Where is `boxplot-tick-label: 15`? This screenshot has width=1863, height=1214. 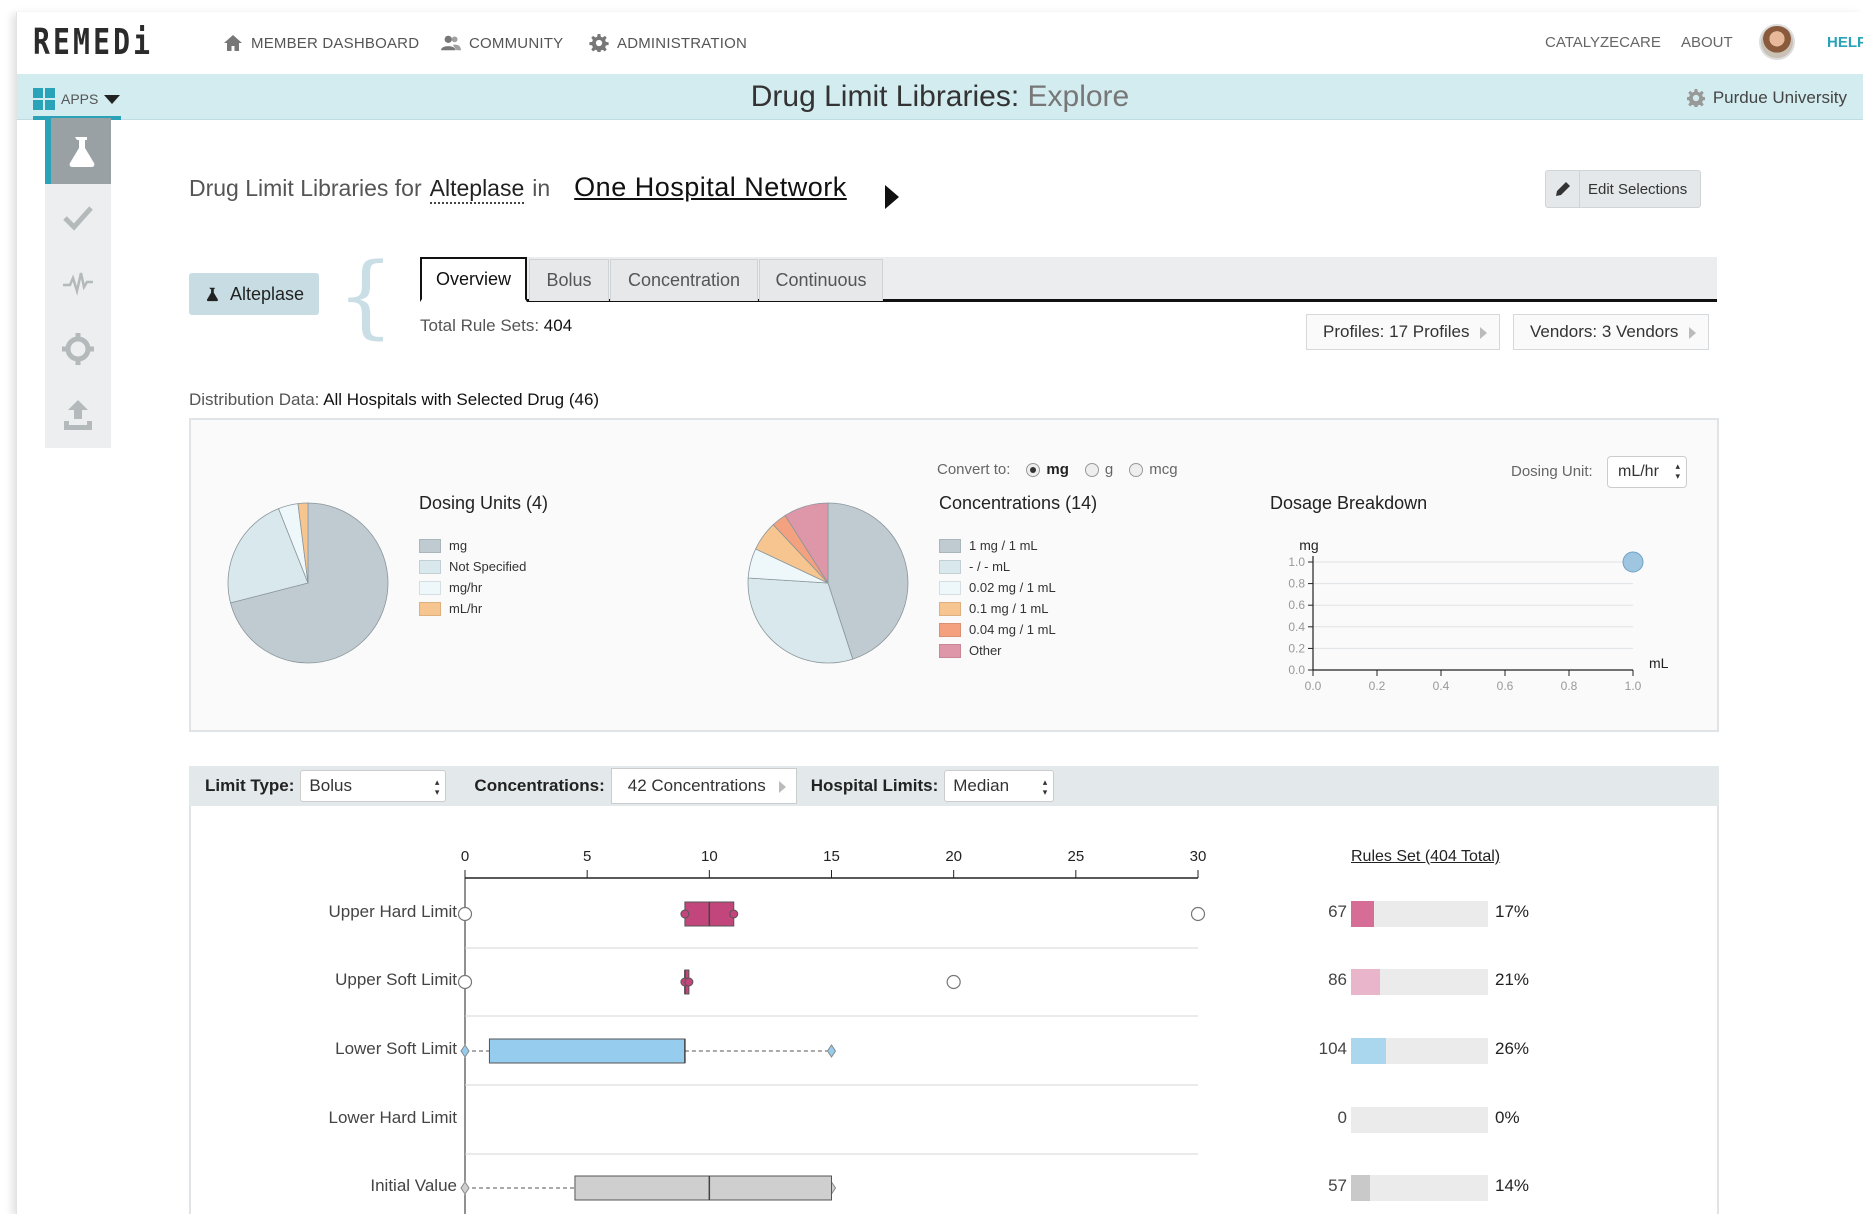 boxplot-tick-label: 15 is located at coordinates (831, 856).